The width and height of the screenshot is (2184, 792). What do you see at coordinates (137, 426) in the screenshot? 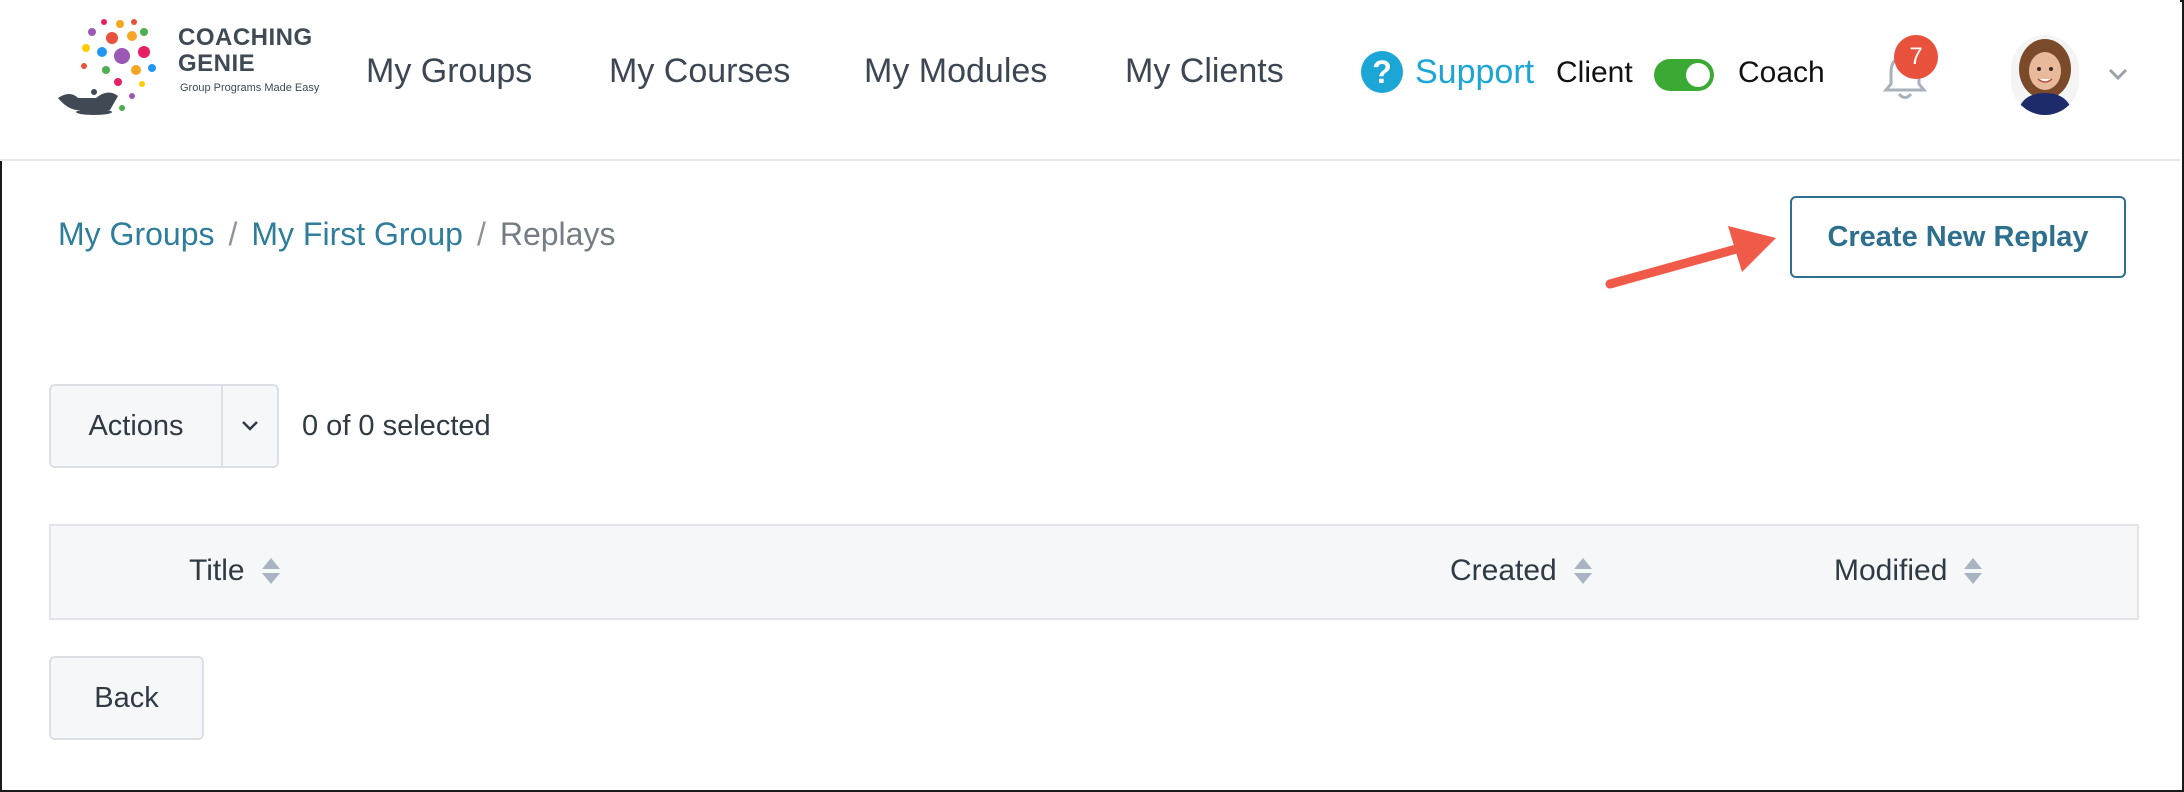
I see `actions-button: Actions` at bounding box center [137, 426].